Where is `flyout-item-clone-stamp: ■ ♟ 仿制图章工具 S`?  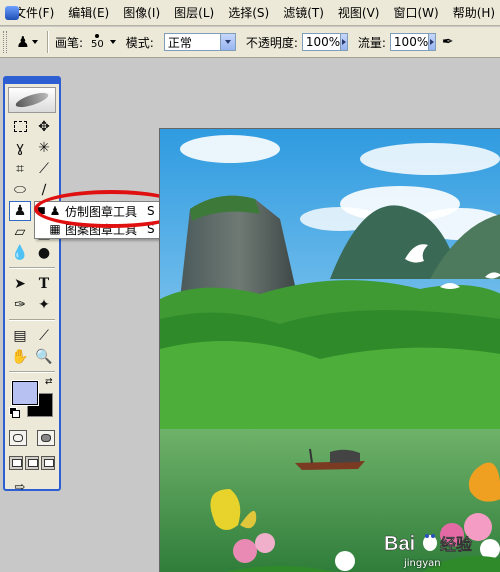 flyout-item-clone-stamp: ■ ♟ 仿制图章工具 S is located at coordinates (98, 211).